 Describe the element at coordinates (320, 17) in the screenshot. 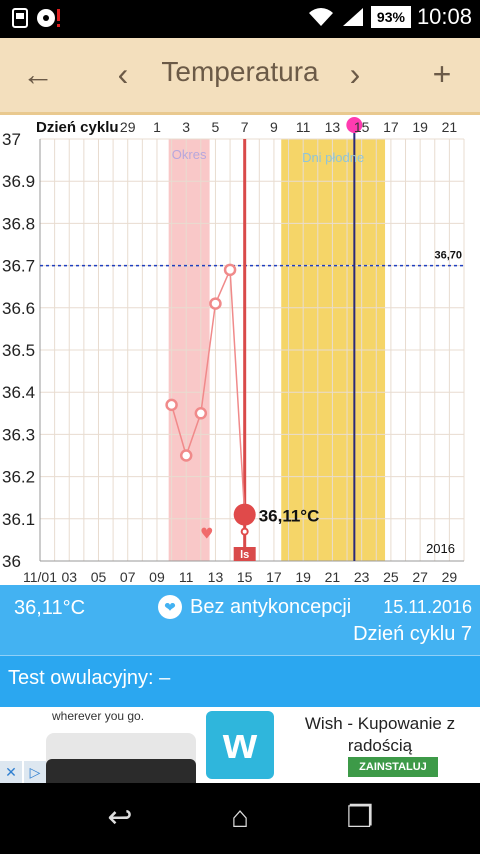

I see `wifi-icon` at that location.